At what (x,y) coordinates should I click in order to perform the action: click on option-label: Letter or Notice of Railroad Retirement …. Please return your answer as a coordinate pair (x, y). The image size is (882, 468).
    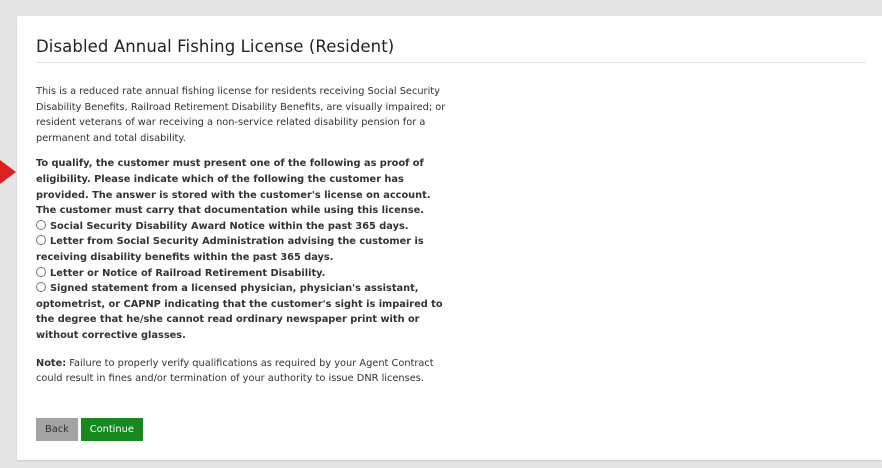
    Looking at the image, I should click on (188, 273).